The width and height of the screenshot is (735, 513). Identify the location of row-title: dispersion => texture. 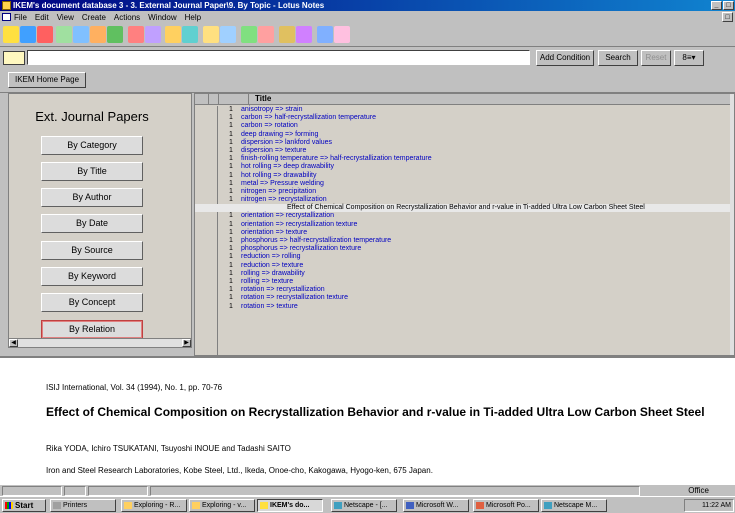
(273, 151).